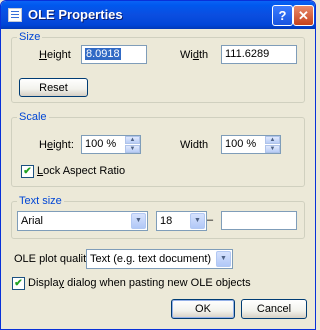  What do you see at coordinates (18, 283) in the screenshot?
I see `display-dialog-checkbox: ✔` at bounding box center [18, 283].